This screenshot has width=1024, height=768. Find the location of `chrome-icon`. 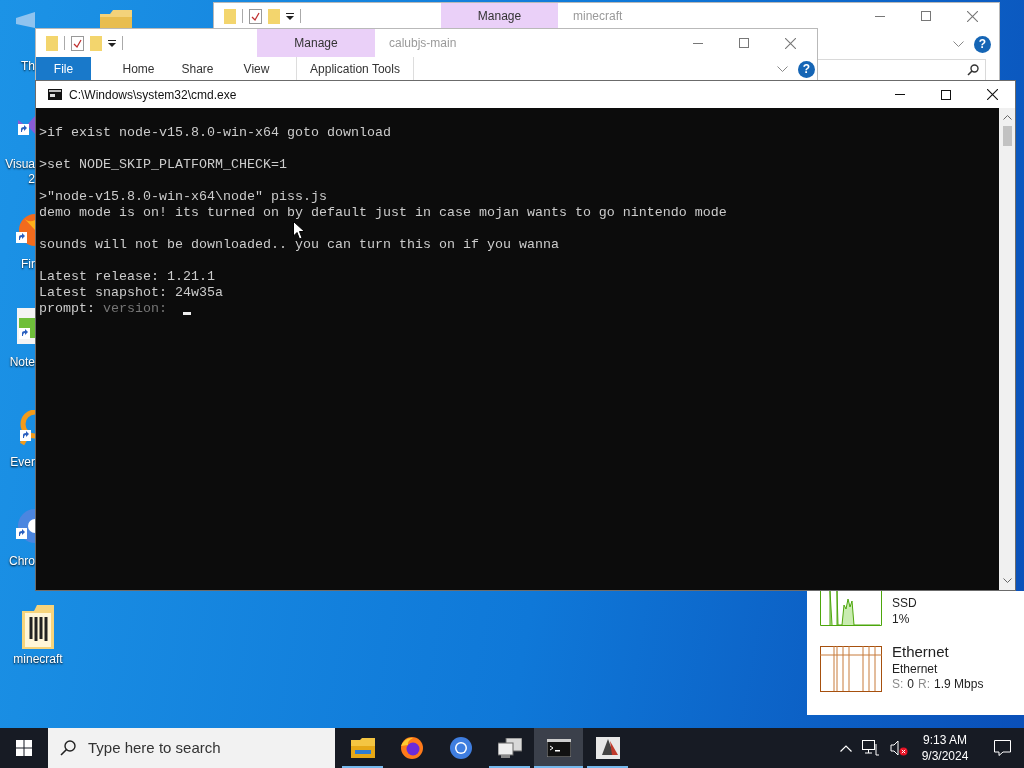

chrome-icon is located at coordinates (460, 748).